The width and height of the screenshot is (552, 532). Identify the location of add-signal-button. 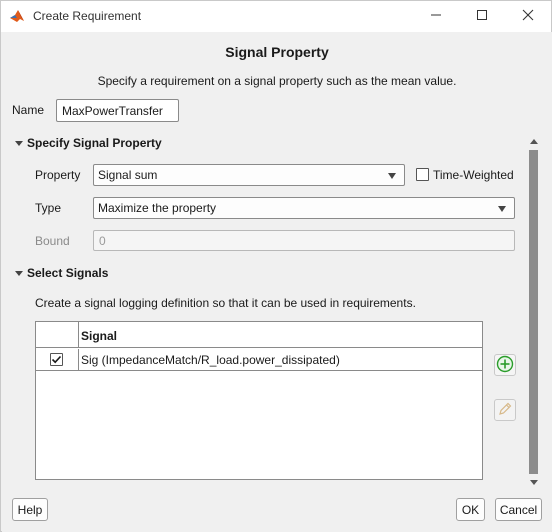
(505, 365).